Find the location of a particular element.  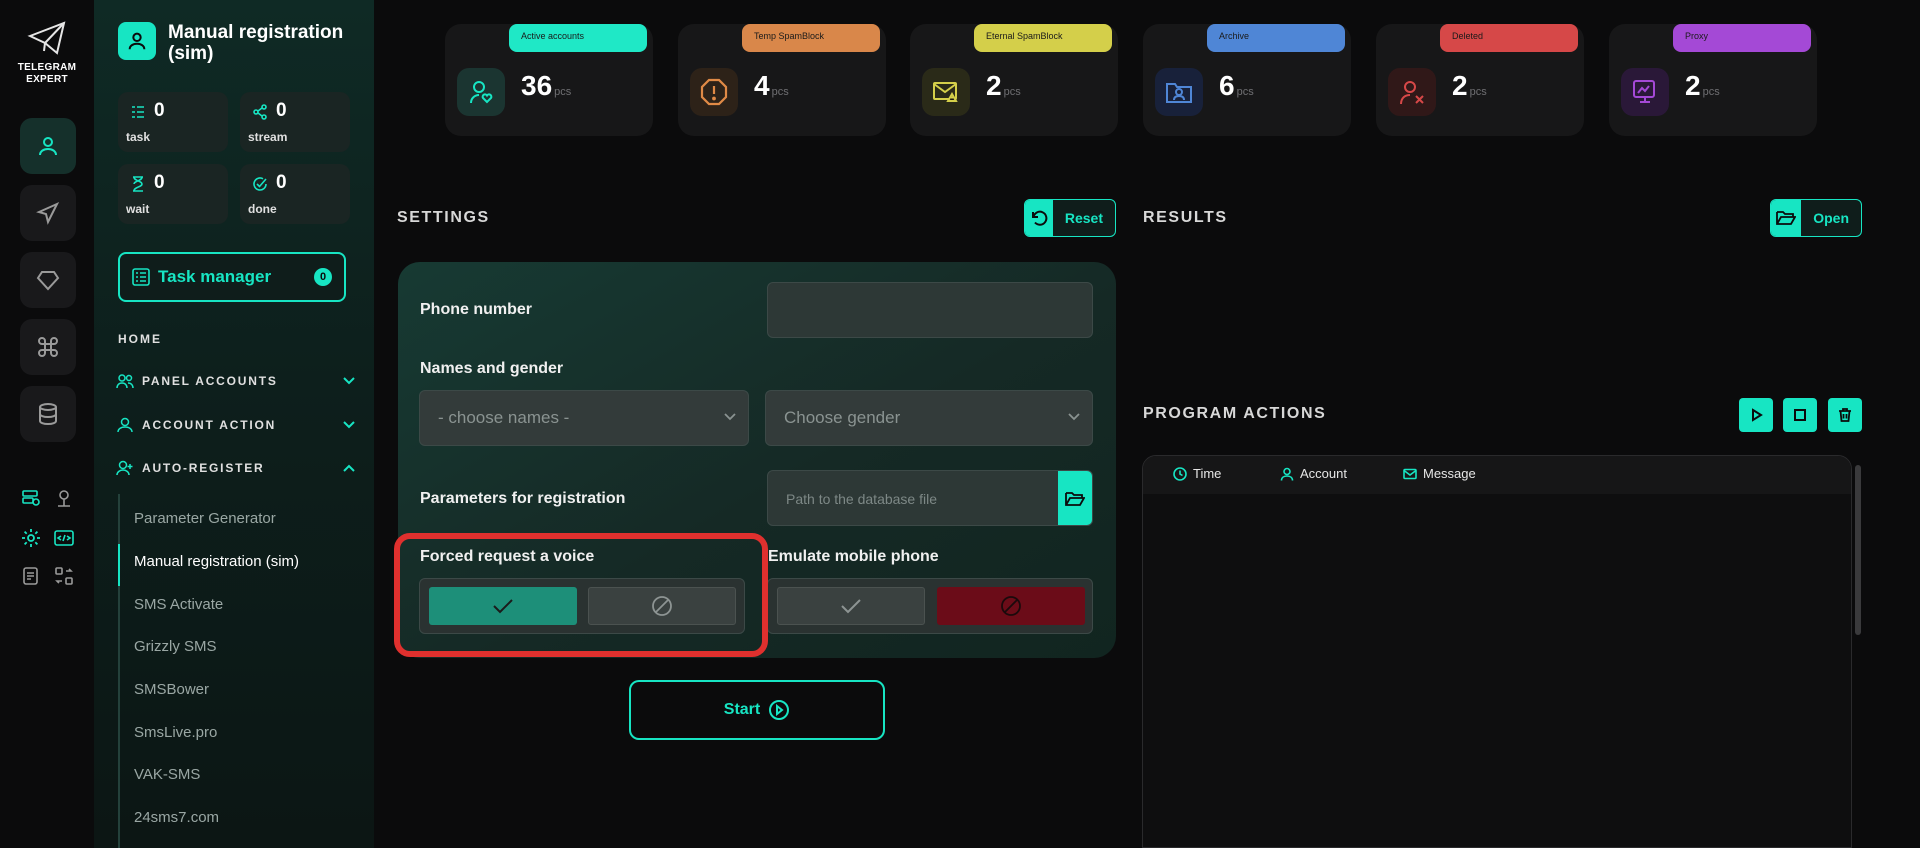

user-icon is located at coordinates (48, 146).